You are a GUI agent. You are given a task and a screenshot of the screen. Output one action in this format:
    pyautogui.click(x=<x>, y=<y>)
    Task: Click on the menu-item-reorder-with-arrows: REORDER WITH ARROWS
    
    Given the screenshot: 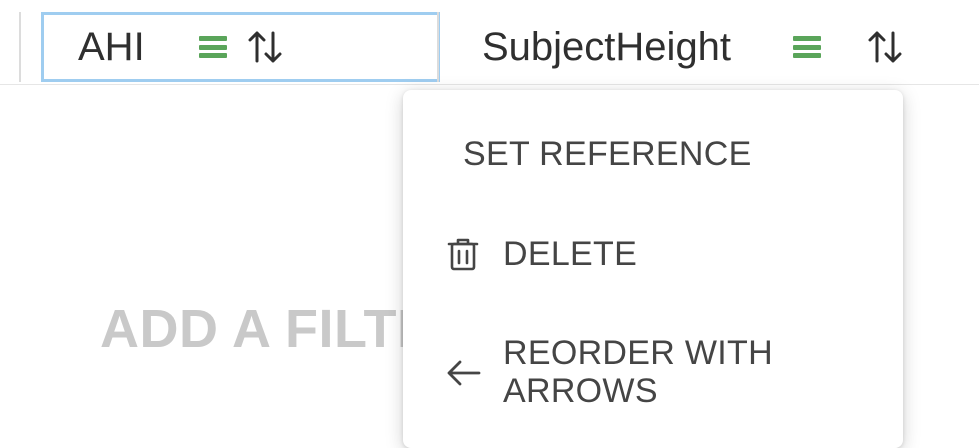 What is the action you would take?
    pyautogui.click(x=653, y=373)
    